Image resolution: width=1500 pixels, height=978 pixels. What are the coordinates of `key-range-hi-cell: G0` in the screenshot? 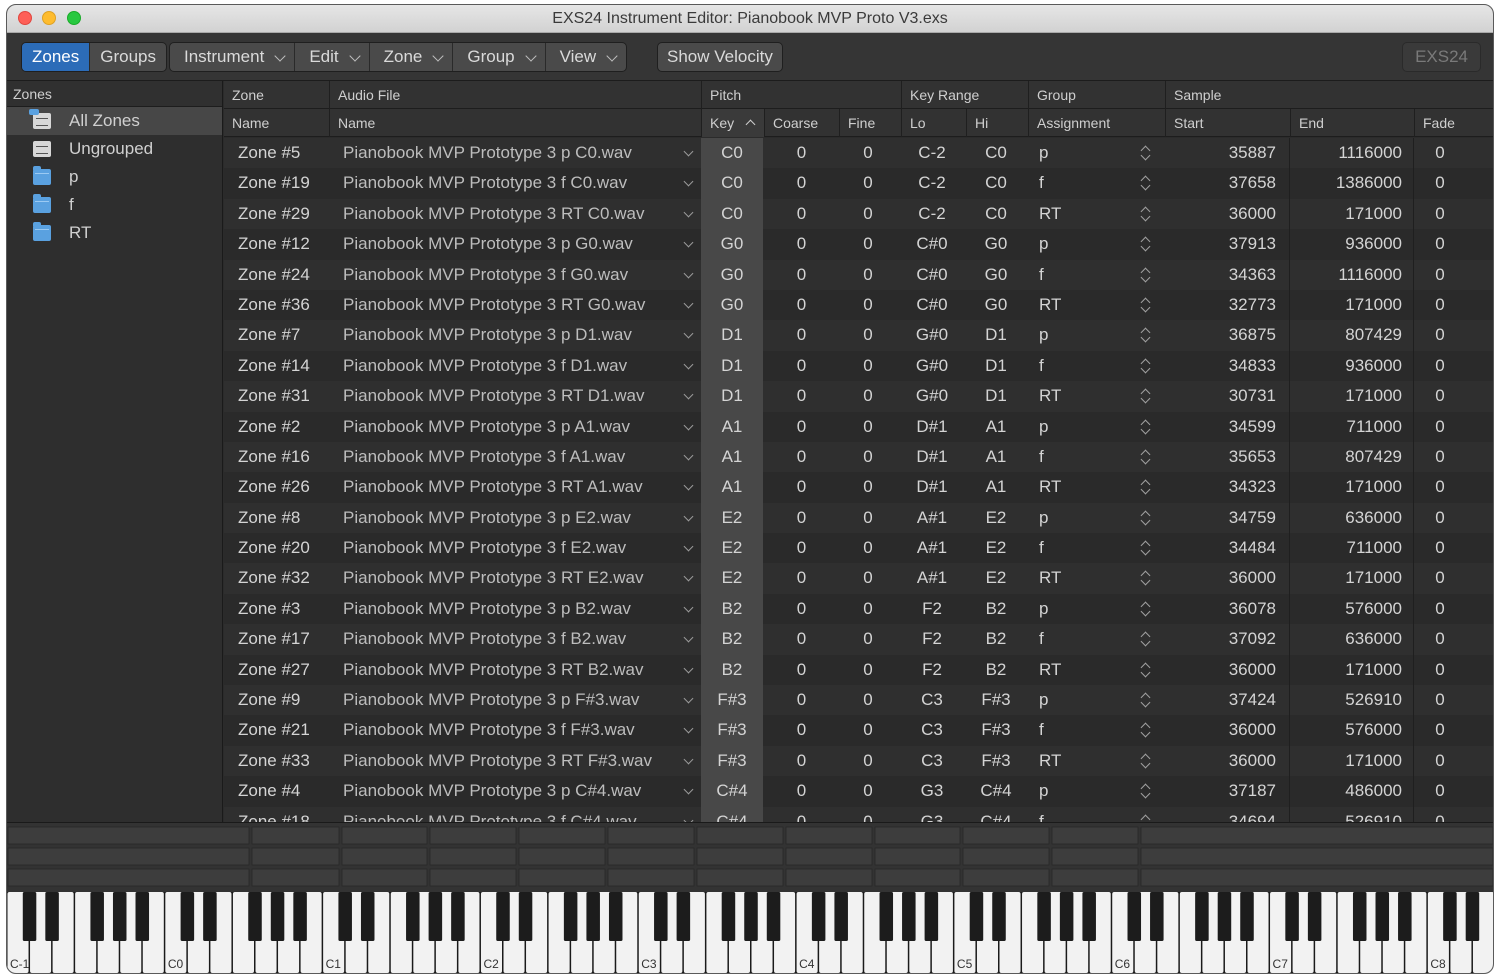 It's located at (996, 244).